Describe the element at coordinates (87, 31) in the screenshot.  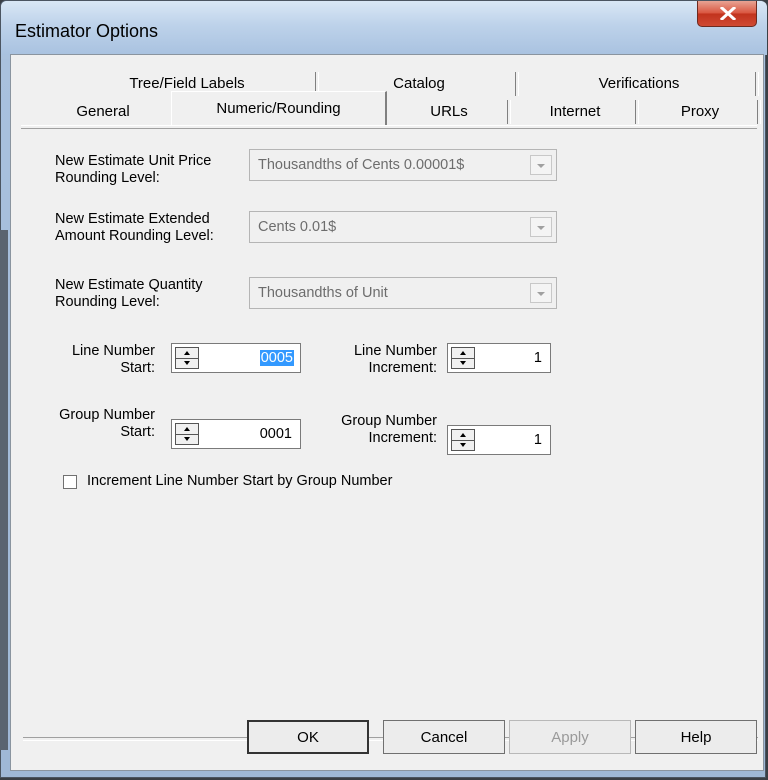
I see `window-title: Estimator Options` at that location.